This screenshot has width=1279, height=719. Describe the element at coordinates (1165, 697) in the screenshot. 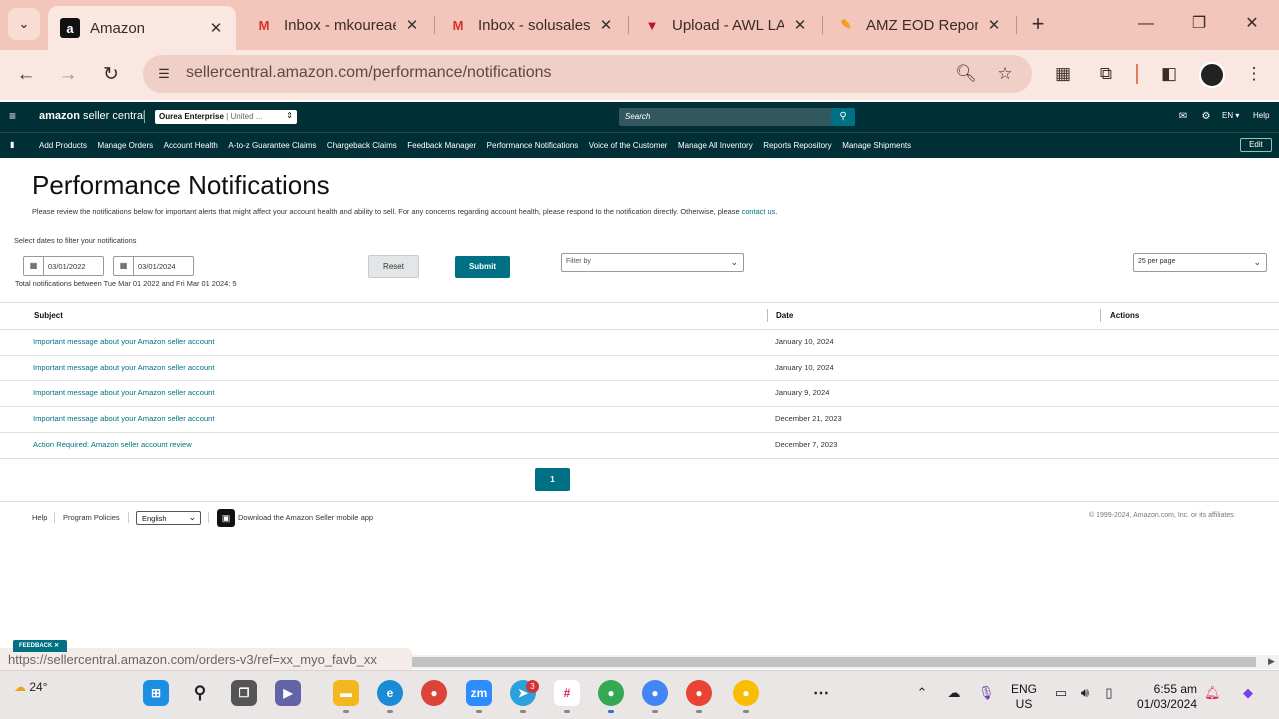

I see `system-clock: 6:55 am 01/03/2024` at that location.